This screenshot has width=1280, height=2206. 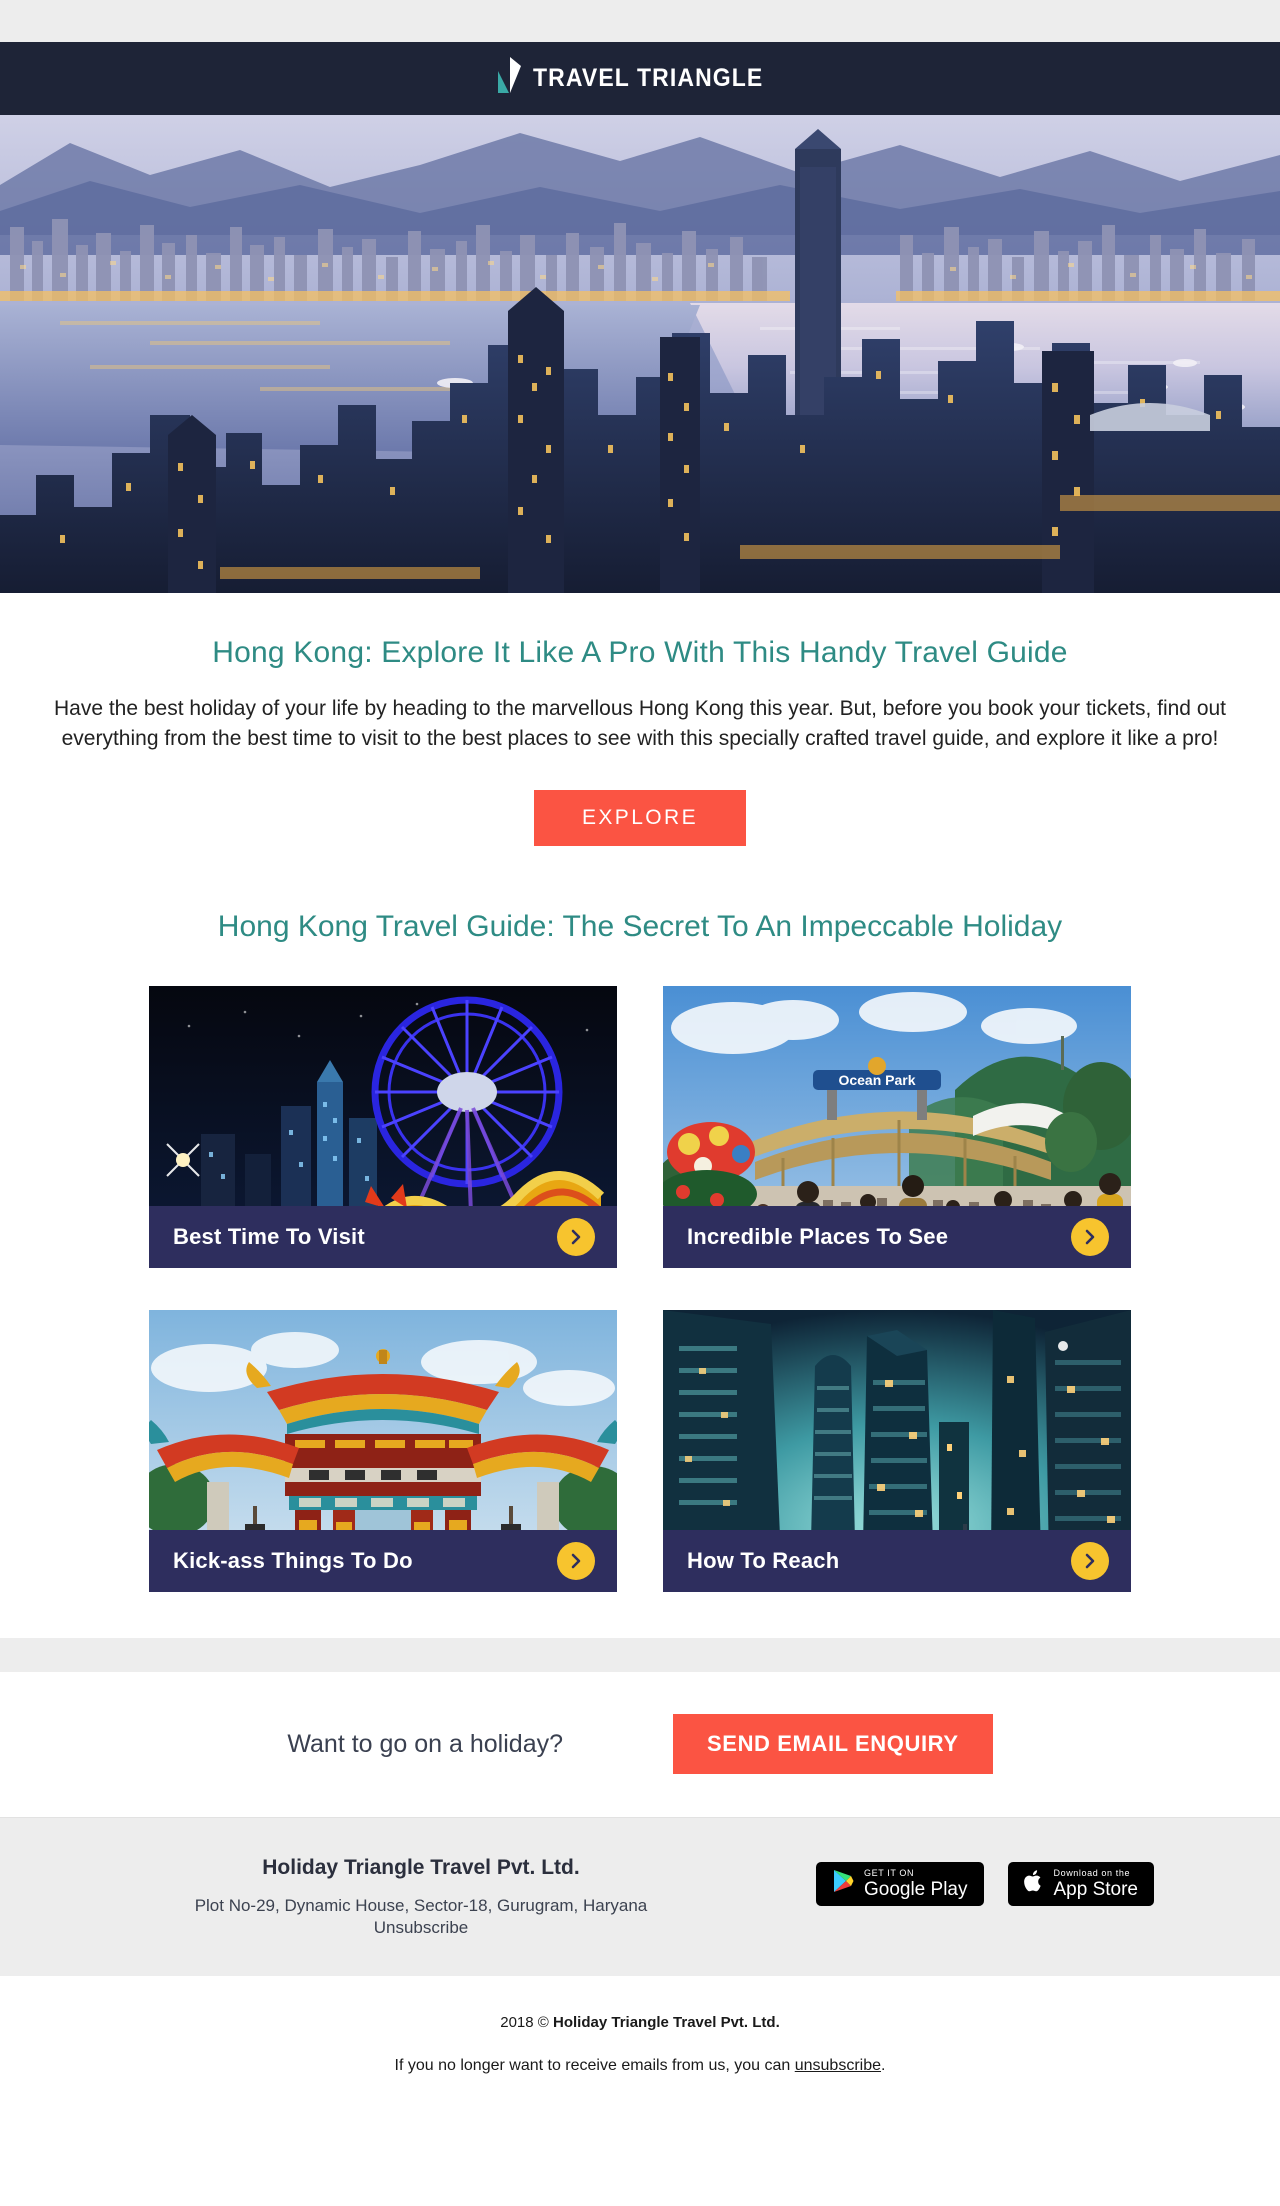 I want to click on footer-company-name: Holiday Triangle Travel Pvt. Ltd., so click(x=421, y=1867).